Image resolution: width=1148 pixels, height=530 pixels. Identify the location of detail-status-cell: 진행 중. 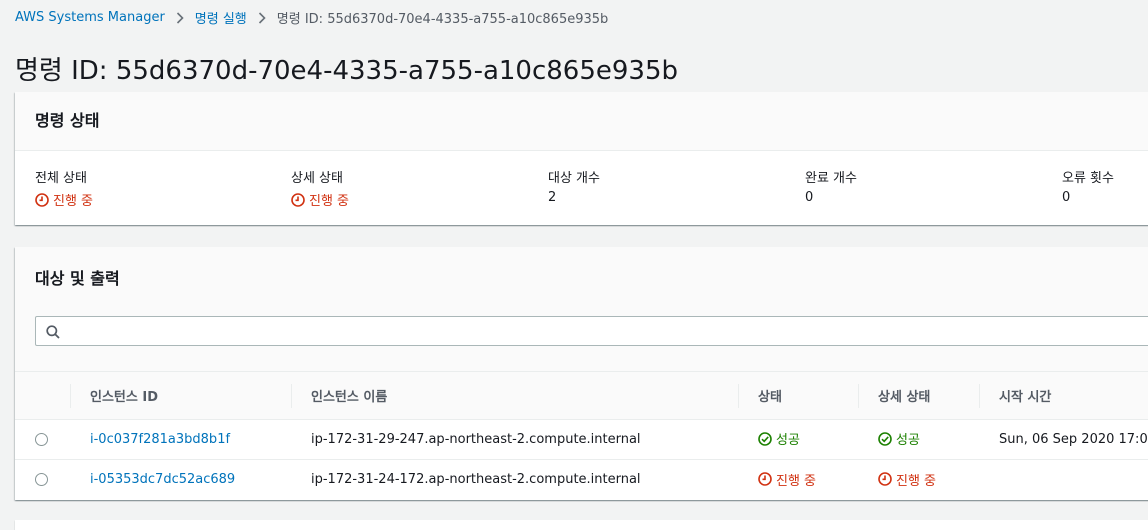
(918, 479).